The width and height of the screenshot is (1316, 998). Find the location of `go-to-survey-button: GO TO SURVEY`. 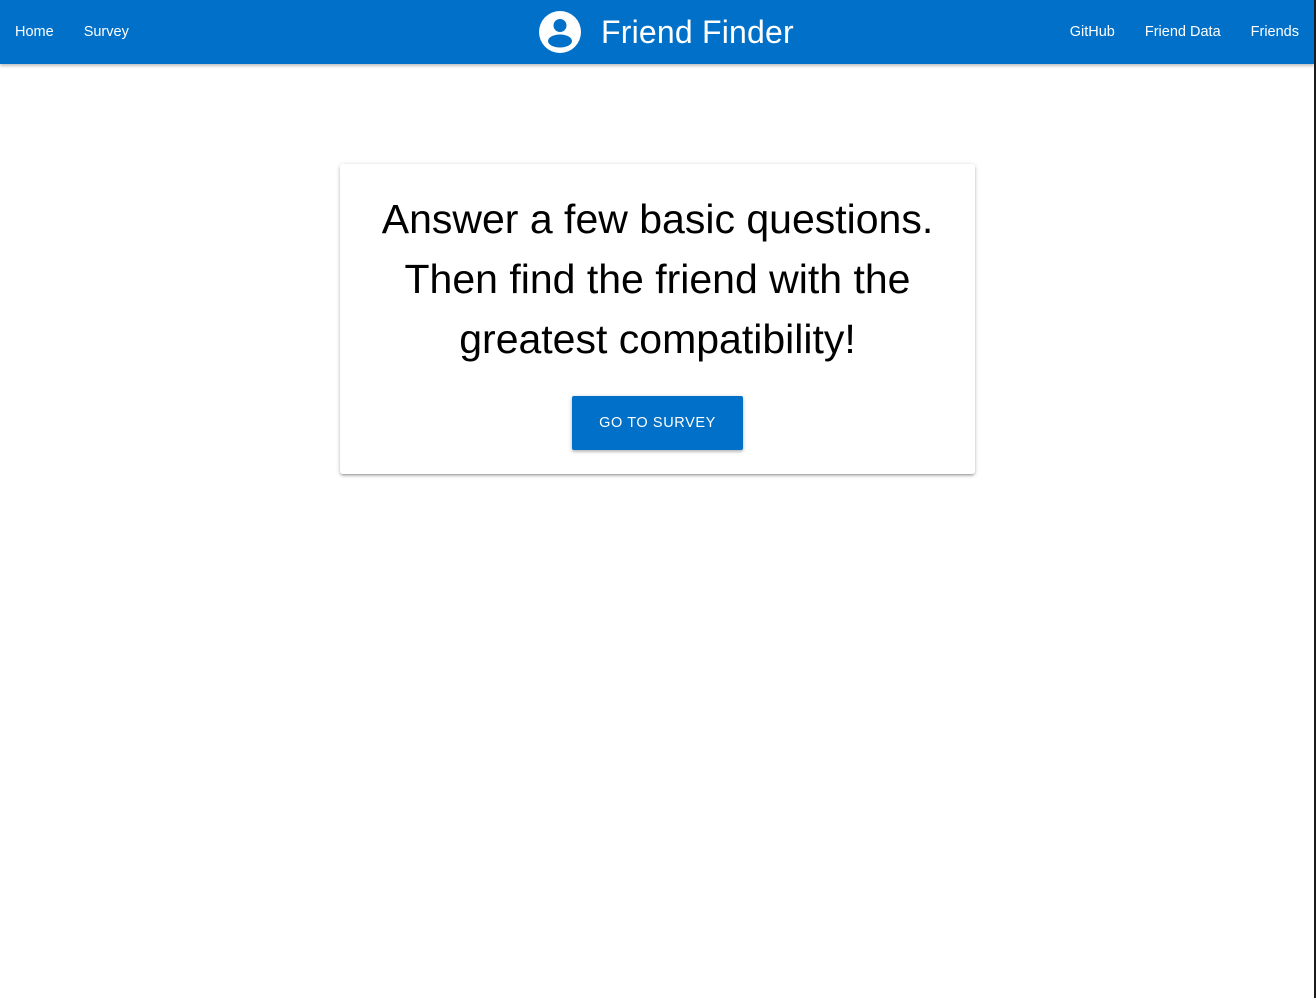

go-to-survey-button: GO TO SURVEY is located at coordinates (657, 423).